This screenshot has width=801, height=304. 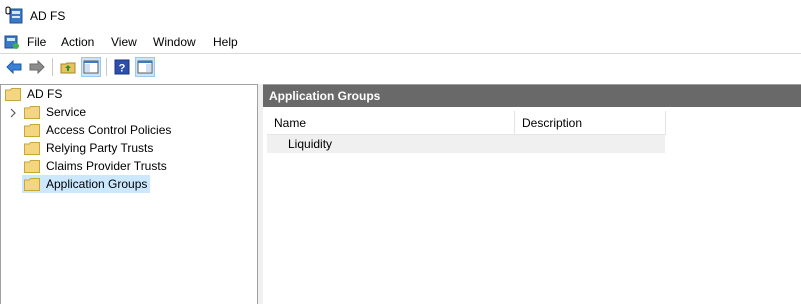 I want to click on menu-window: Window, so click(x=174, y=42).